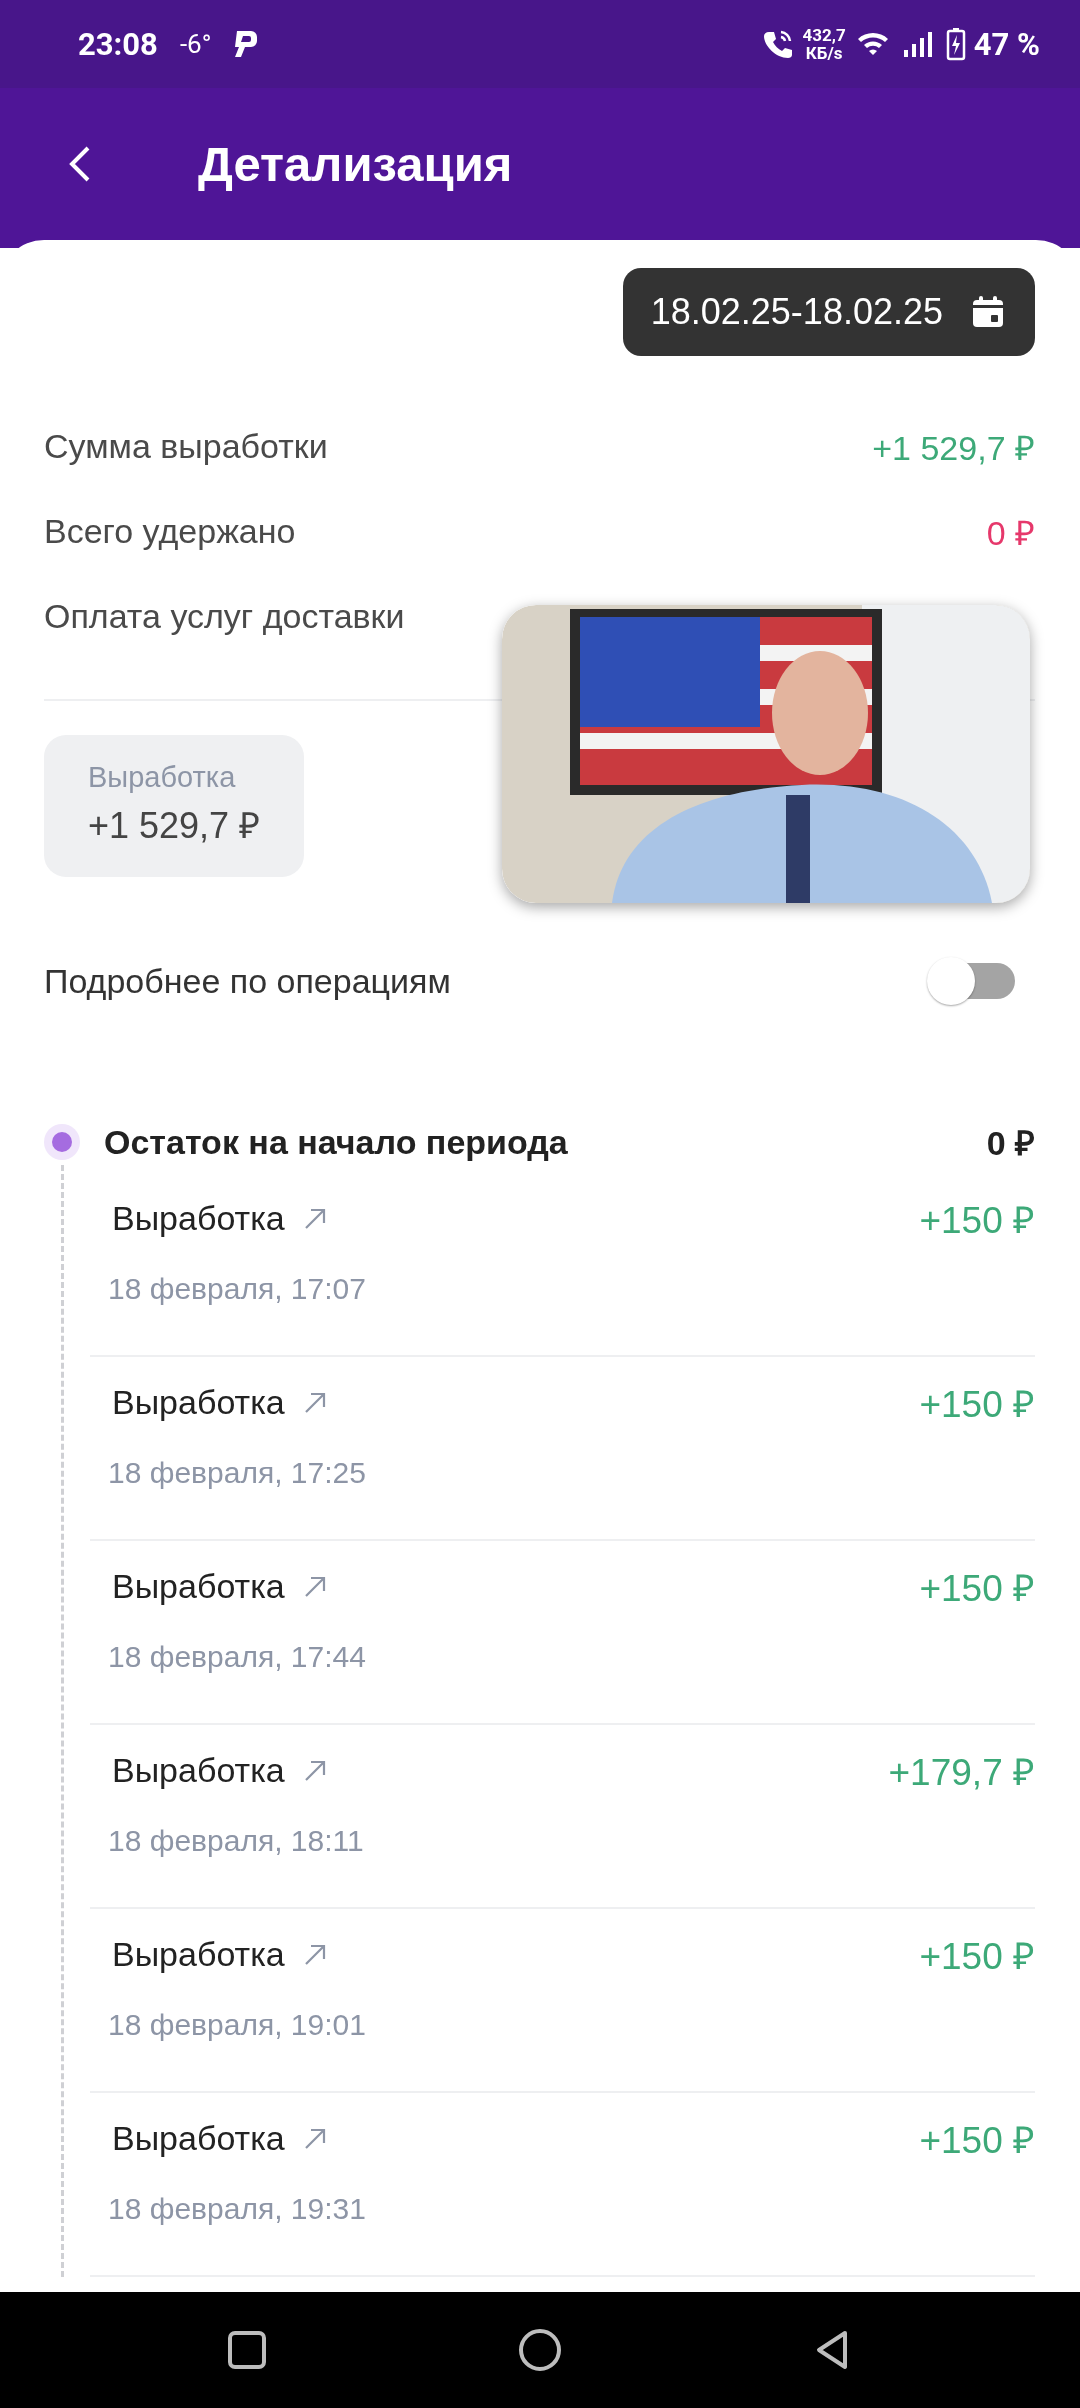 The image size is (1080, 2408). Describe the element at coordinates (237, 1289) in the screenshot. I see `operation-date: 18 февраля, 17:07` at that location.